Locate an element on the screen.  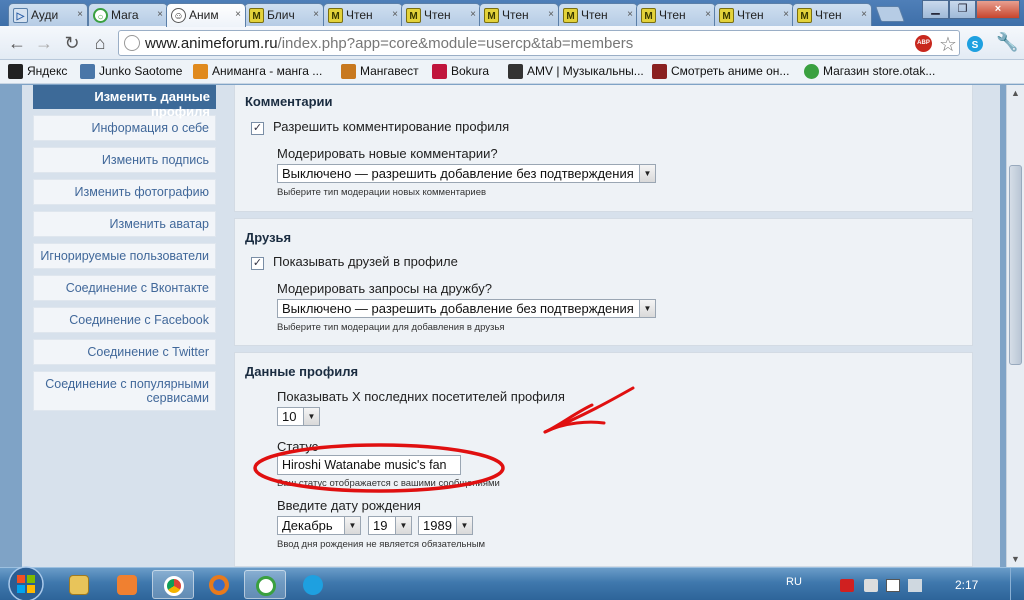
show-friends-checkbox: ✓ is located at coordinates (257, 263).